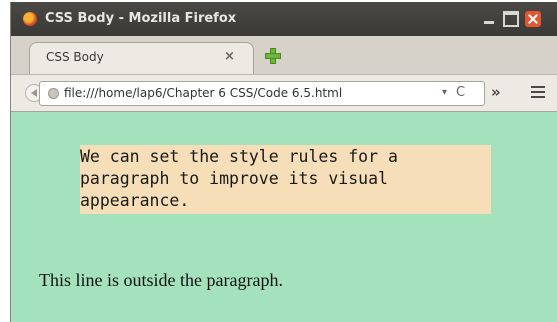  Describe the element at coordinates (533, 19) in the screenshot. I see `close-window-button` at that location.